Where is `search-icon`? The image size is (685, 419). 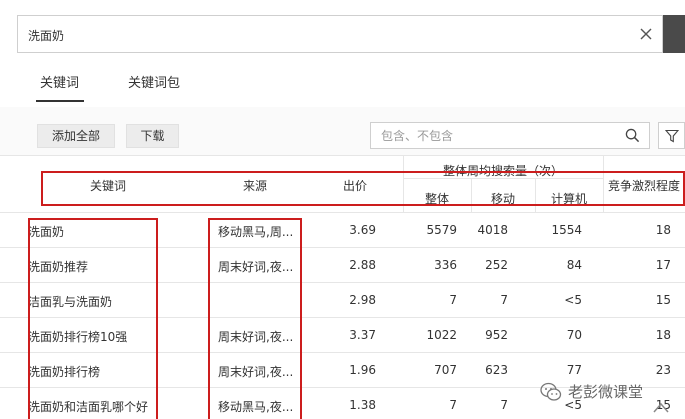
search-icon is located at coordinates (632, 135).